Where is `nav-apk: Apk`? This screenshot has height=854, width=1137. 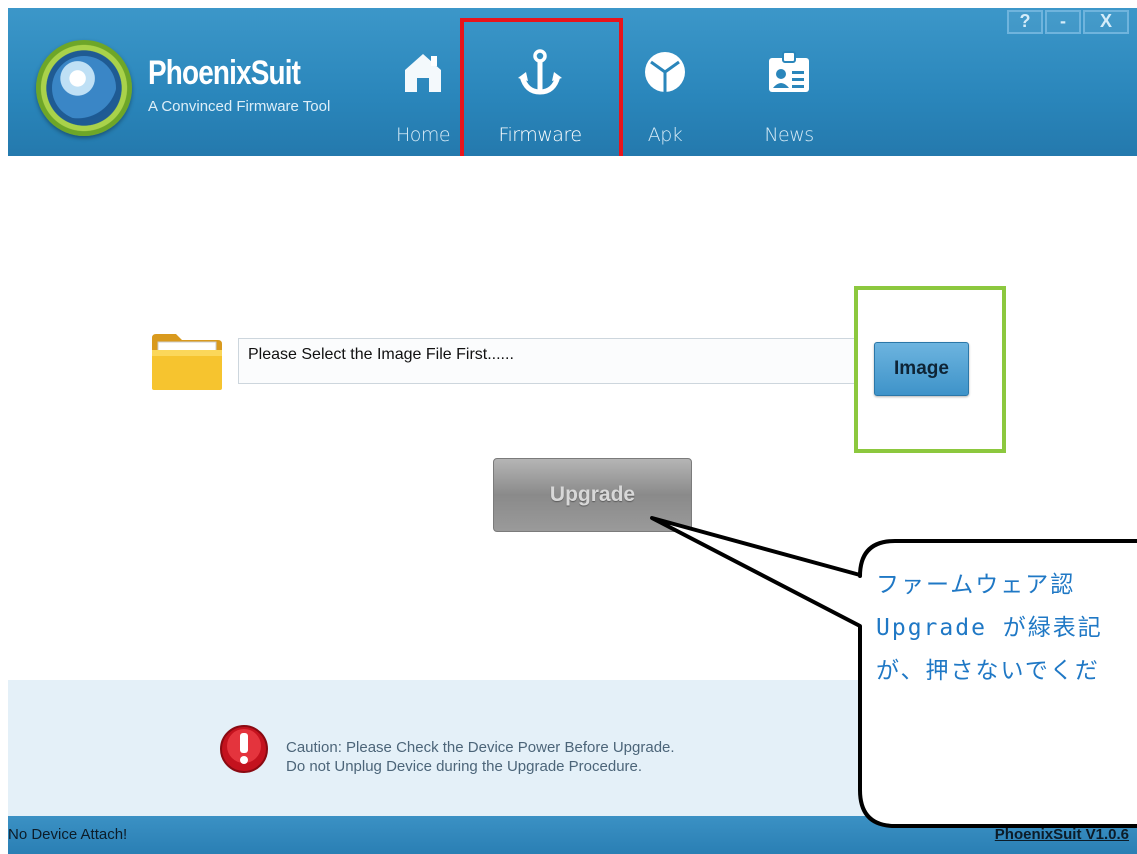 nav-apk: Apk is located at coordinates (665, 92).